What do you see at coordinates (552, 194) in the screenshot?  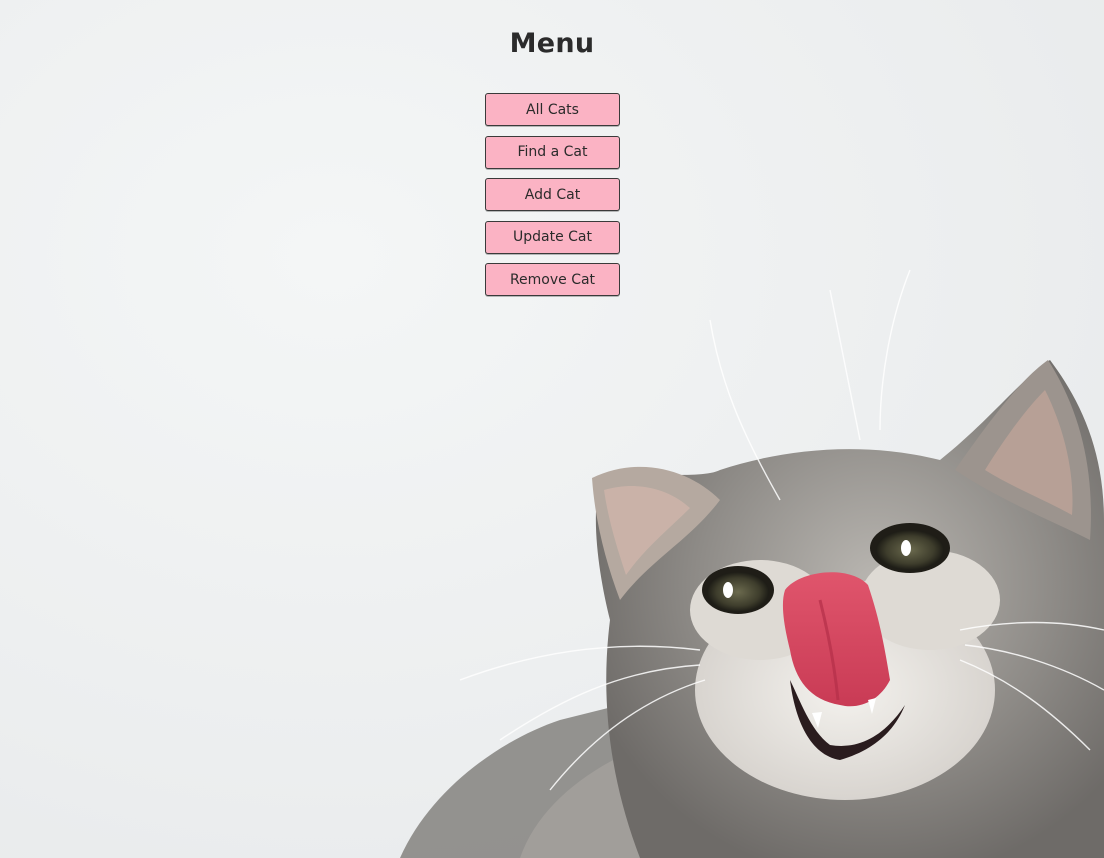 I see `add-cat-button: Add Cat` at bounding box center [552, 194].